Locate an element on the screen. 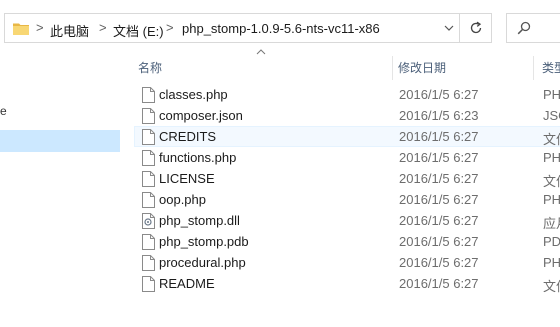 The width and height of the screenshot is (560, 327). chevron-down-icon is located at coordinates (449, 28).